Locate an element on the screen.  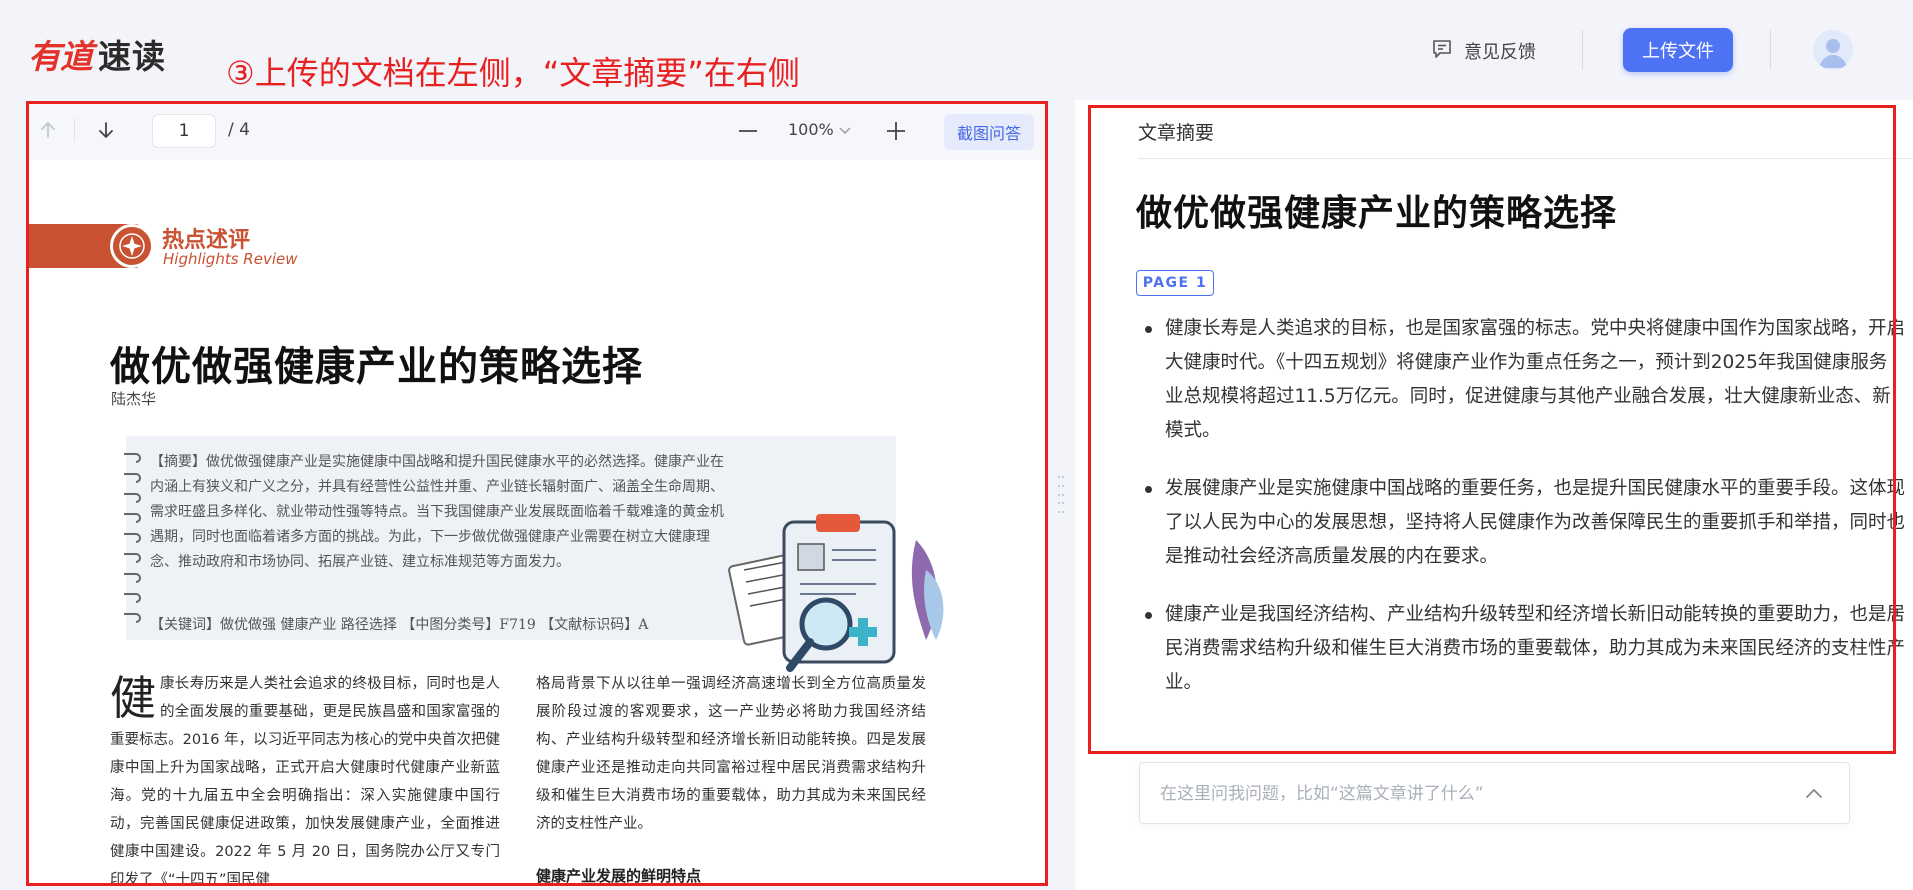
feedback-icon is located at coordinates (1442, 51).